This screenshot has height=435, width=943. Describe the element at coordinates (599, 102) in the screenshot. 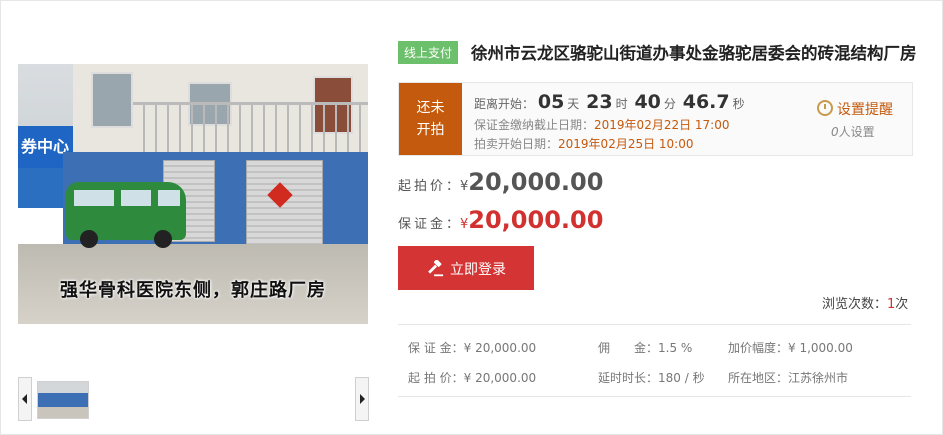

I see `countdown-hours: 23` at that location.